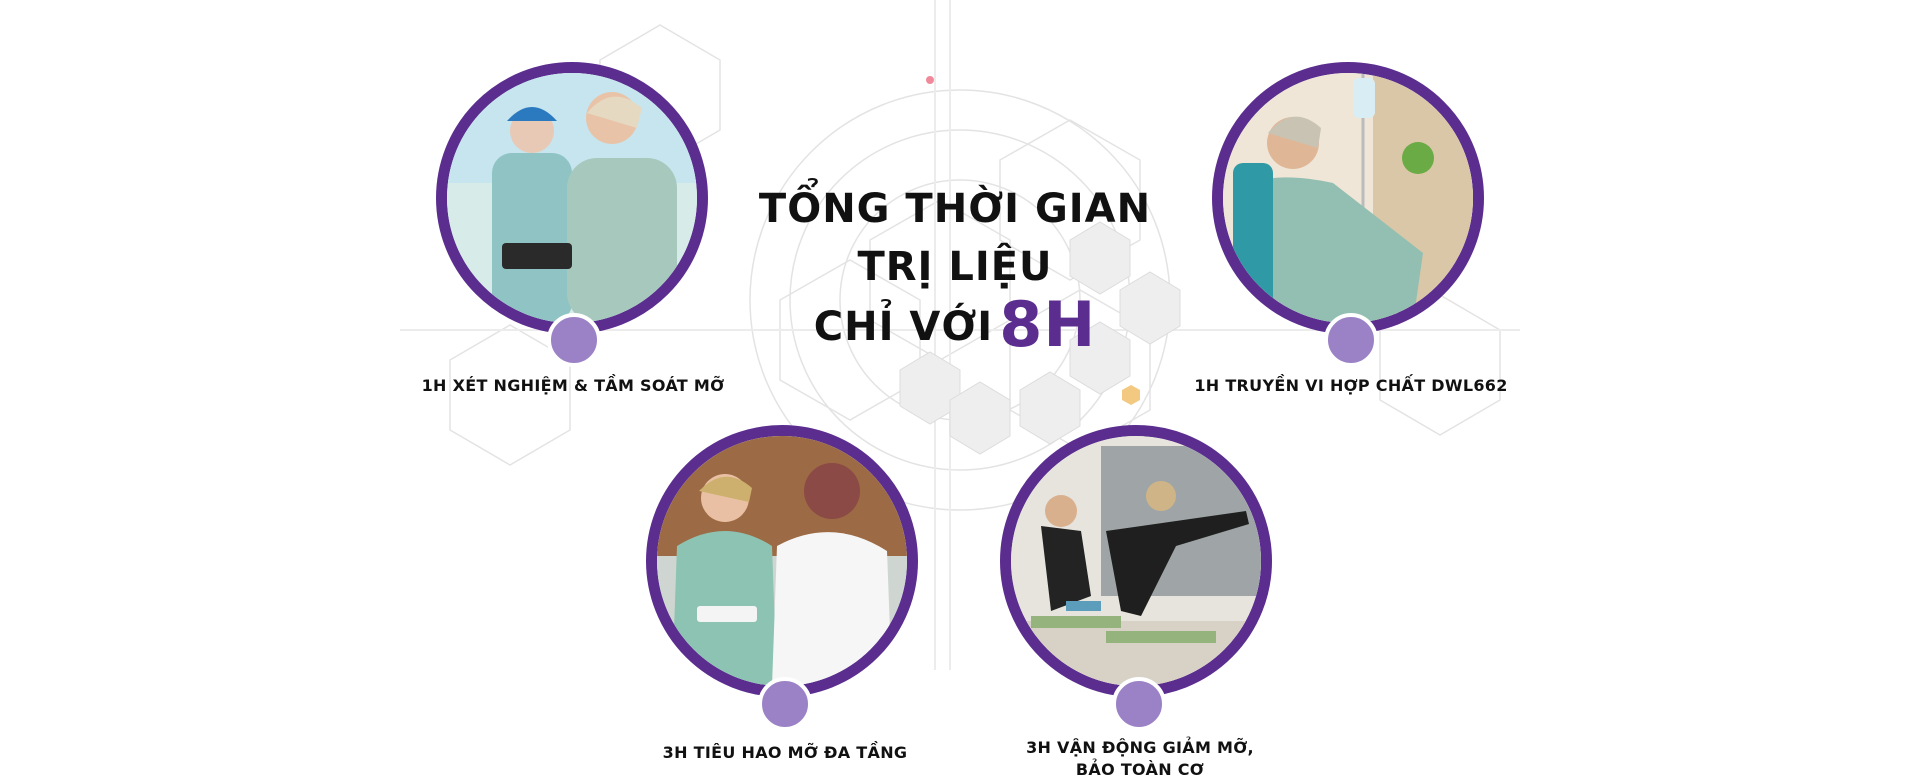  Describe the element at coordinates (1351, 385) in the screenshot. I see `step-label-2: 1H TRUYỀN VI HỢP CHẤT DWL662` at that location.